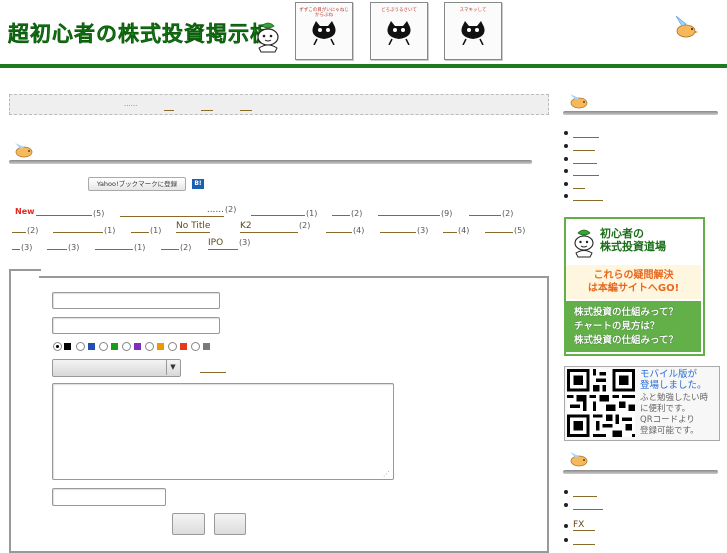 The width and height of the screenshot is (727, 553). Describe the element at coordinates (269, 227) in the screenshot. I see `category-label: K2` at that location.